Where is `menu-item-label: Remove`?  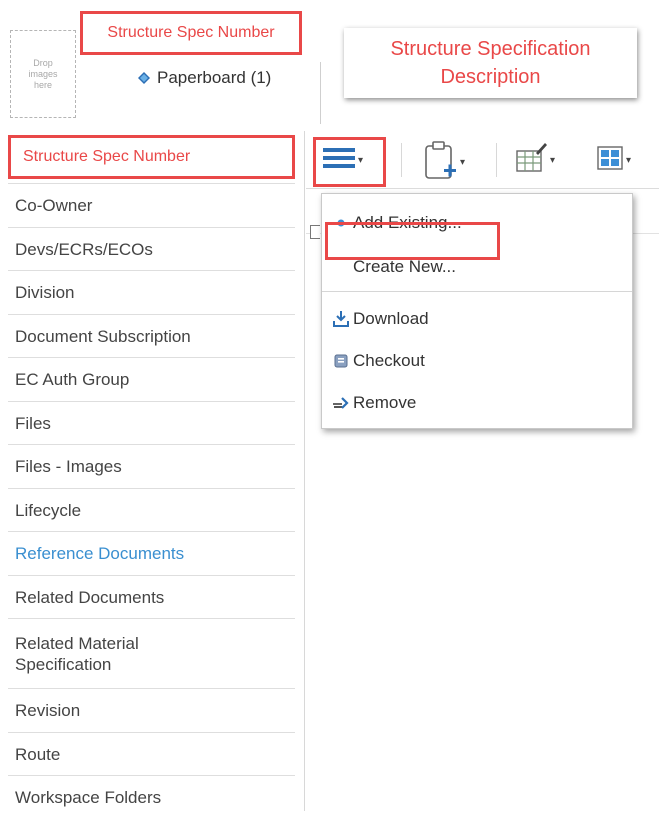 menu-item-label: Remove is located at coordinates (385, 402).